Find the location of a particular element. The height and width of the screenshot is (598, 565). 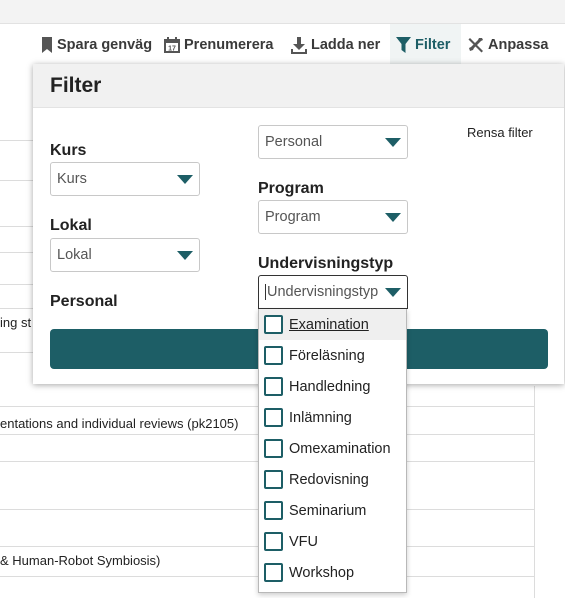

schedule-row-text: & Human-Robot Symbiosis) is located at coordinates (80, 560).